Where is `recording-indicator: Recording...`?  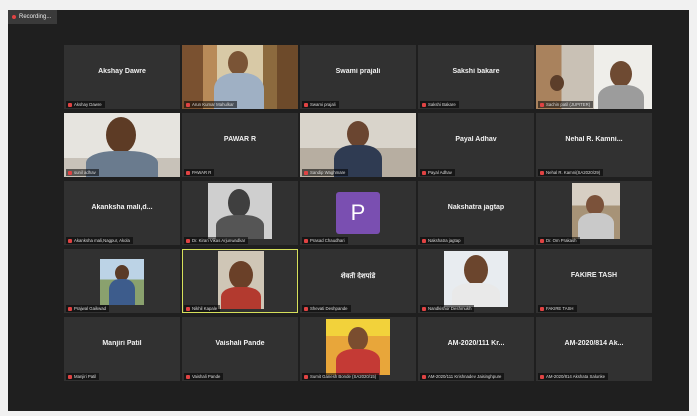
recording-indicator: Recording... is located at coordinates (33, 17).